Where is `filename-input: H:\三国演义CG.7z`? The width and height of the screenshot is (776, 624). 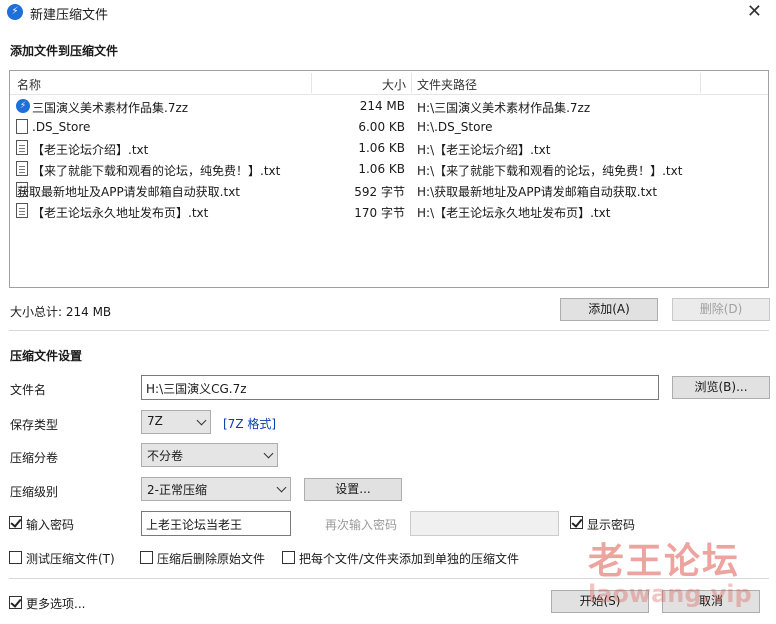 filename-input: H:\三国演义CG.7z is located at coordinates (400, 387).